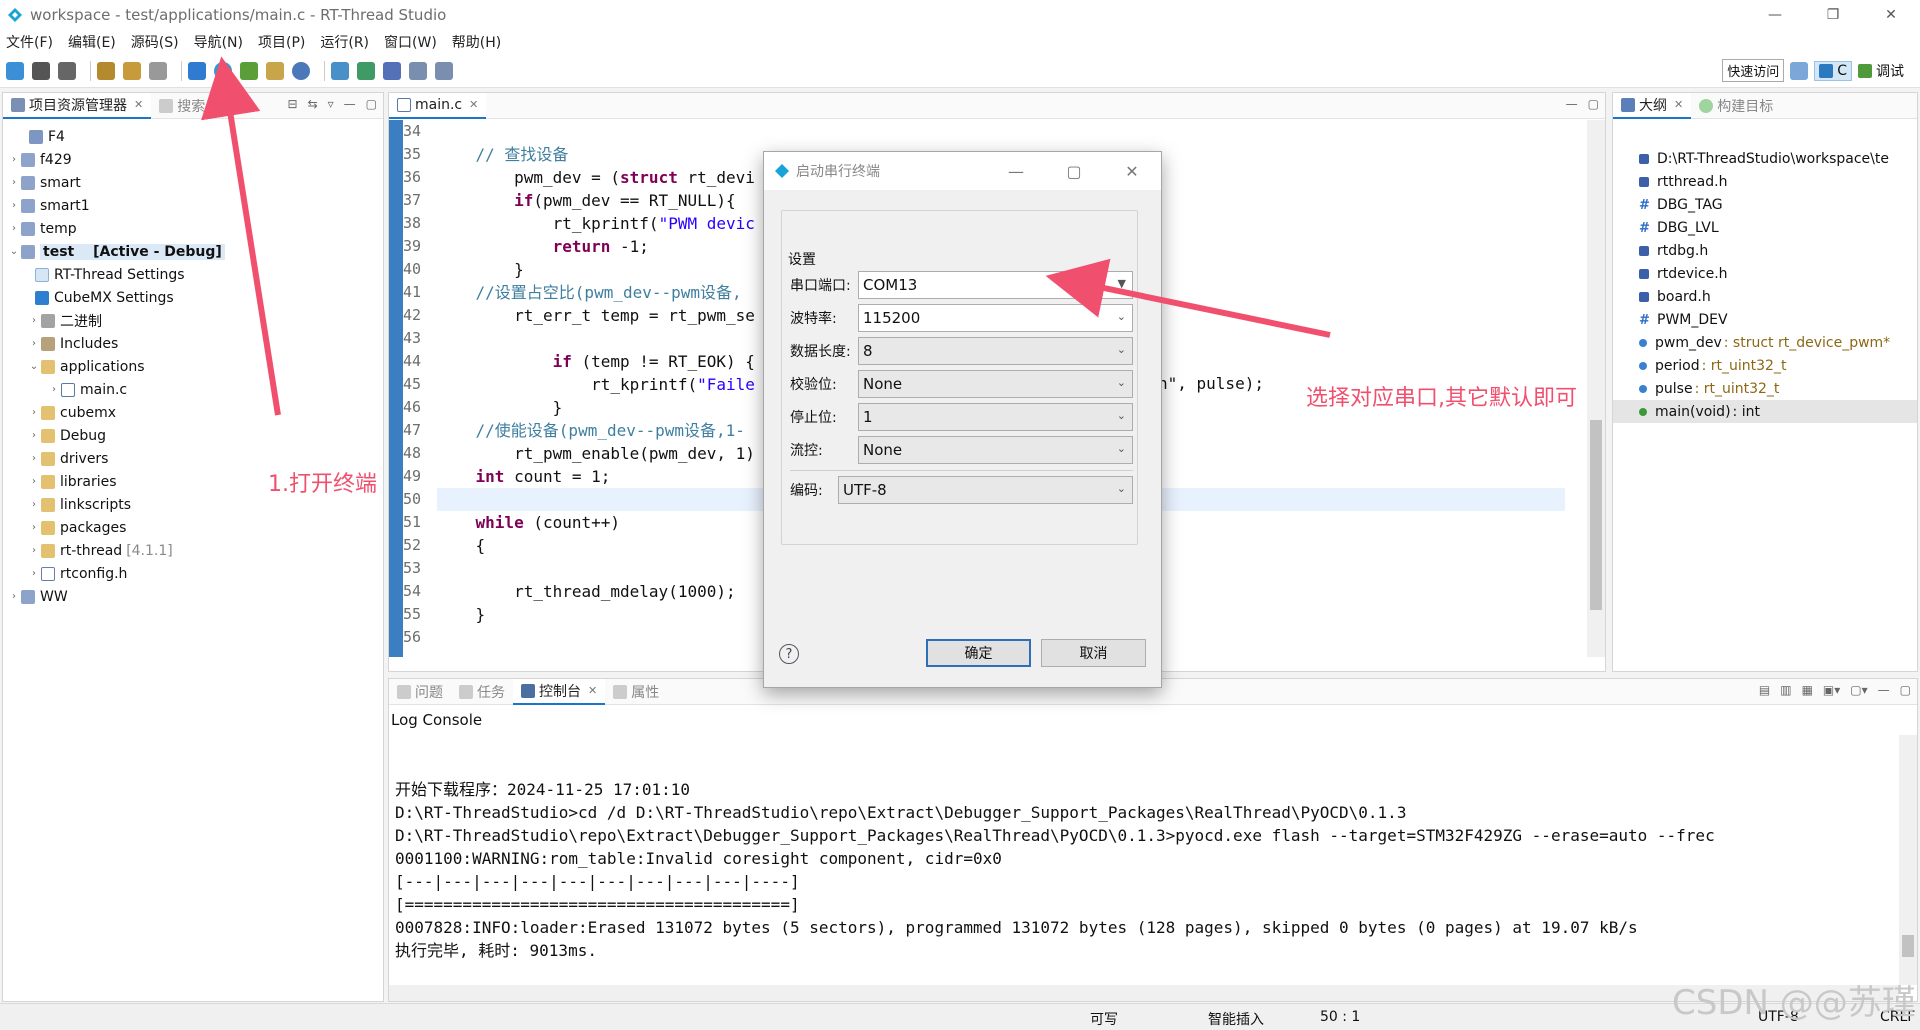 The height and width of the screenshot is (1030, 1920). I want to click on save-icon, so click(41, 70).